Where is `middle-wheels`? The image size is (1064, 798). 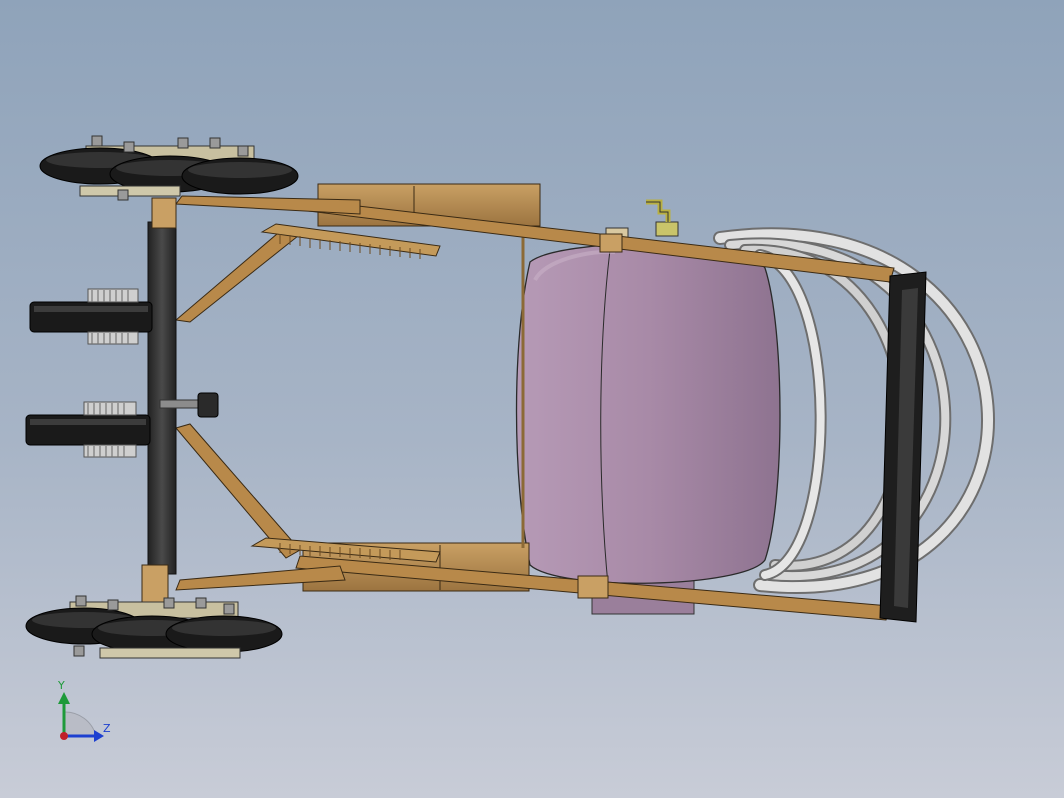 middle-wheels is located at coordinates (89, 373).